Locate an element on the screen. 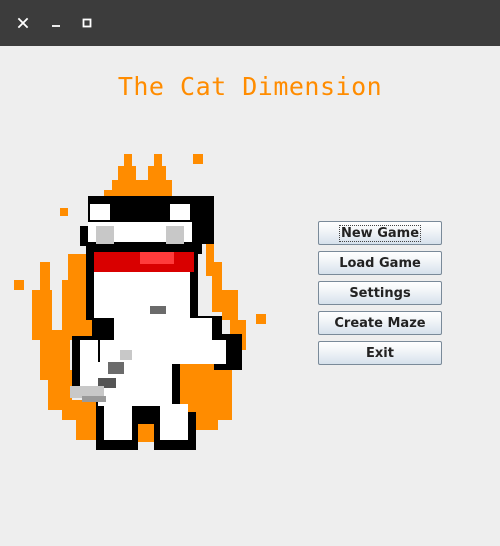 The image size is (500, 546). exit-button: Exit is located at coordinates (380, 353).